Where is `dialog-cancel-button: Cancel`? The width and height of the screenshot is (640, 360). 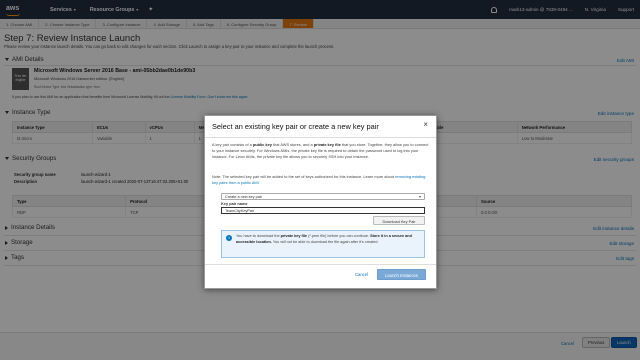
dialog-cancel-button: Cancel is located at coordinates (361, 274).